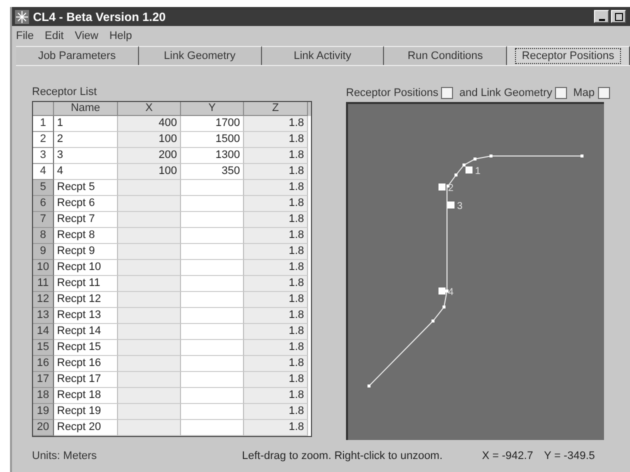 This screenshot has height=472, width=630. I want to click on table-cell: Recpt 15, so click(86, 348).